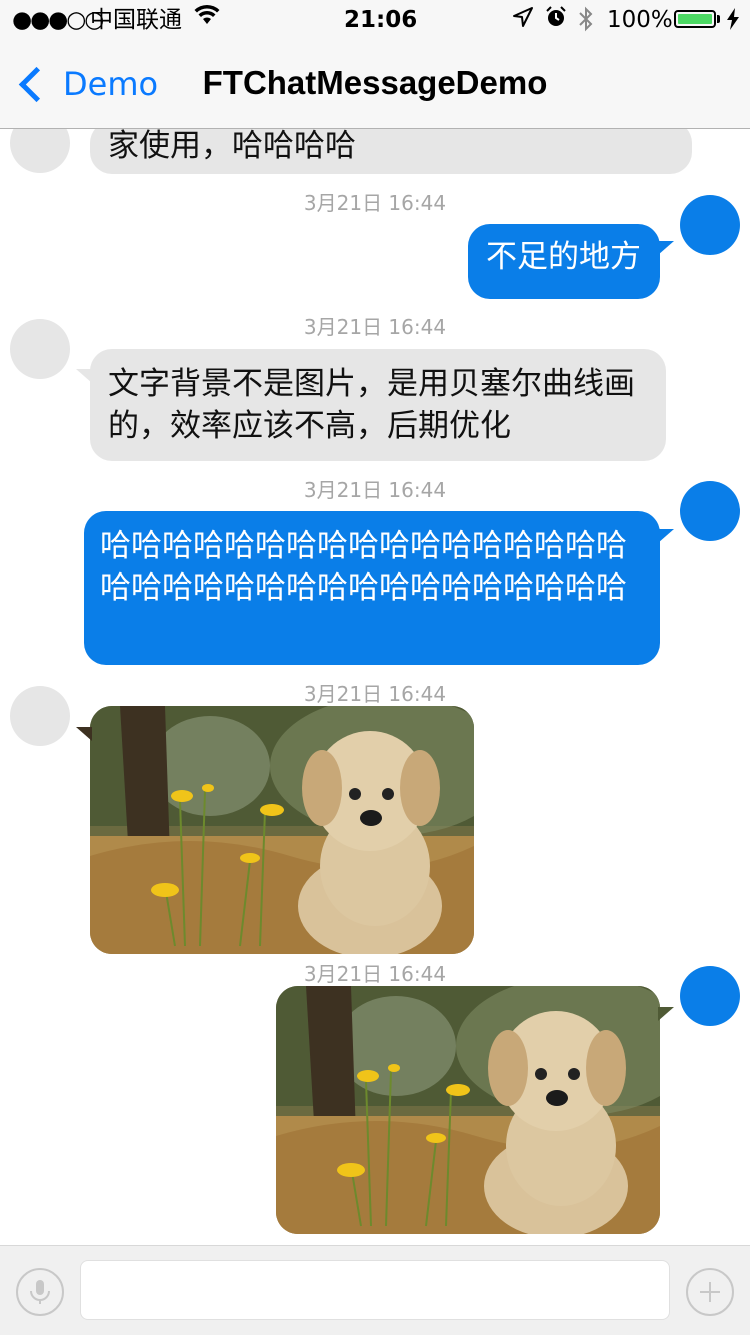  What do you see at coordinates (58, 20) in the screenshot?
I see `signal-strength-icon: ●●●○○` at bounding box center [58, 20].